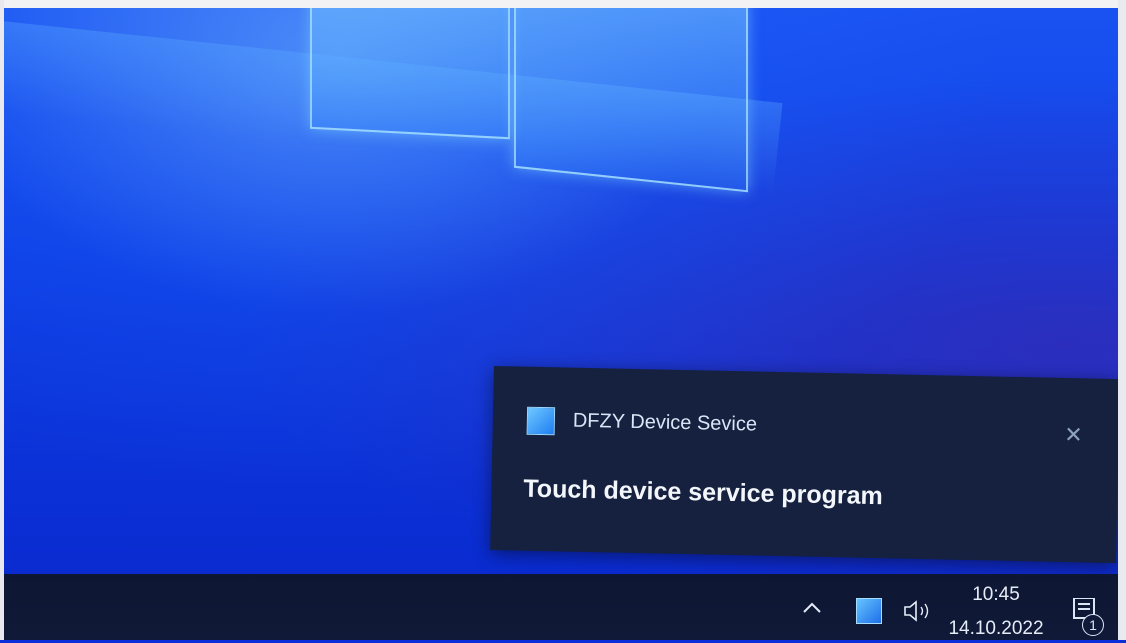 This screenshot has height=643, width=1126. I want to click on screen-bezel-left, so click(2, 320).